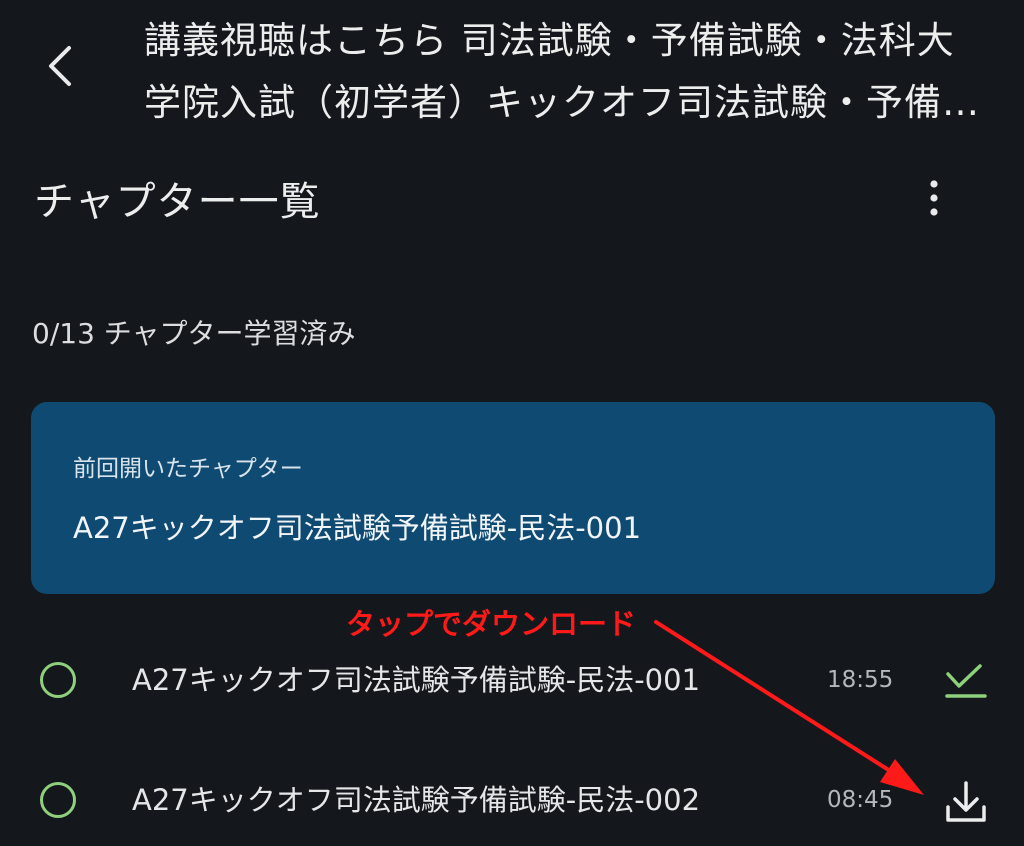 This screenshot has width=1024, height=846. Describe the element at coordinates (416, 680) in the screenshot. I see `chapter-title: A27キックオフ司法試験予備試験-民法-001` at that location.